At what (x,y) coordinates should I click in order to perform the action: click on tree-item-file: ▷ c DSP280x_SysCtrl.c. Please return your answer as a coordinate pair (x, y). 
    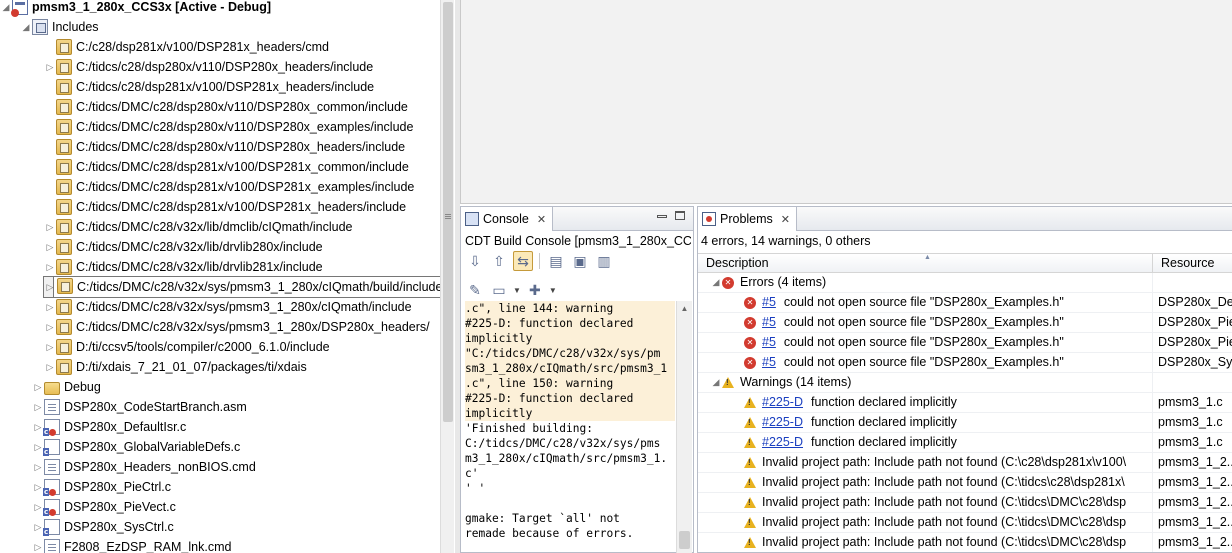
    Looking at the image, I should click on (103, 527).